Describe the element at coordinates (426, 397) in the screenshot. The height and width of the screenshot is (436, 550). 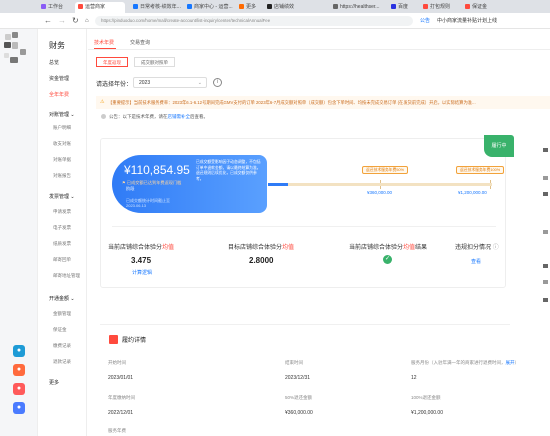
I see `field-label-100: 100%退还金额` at that location.